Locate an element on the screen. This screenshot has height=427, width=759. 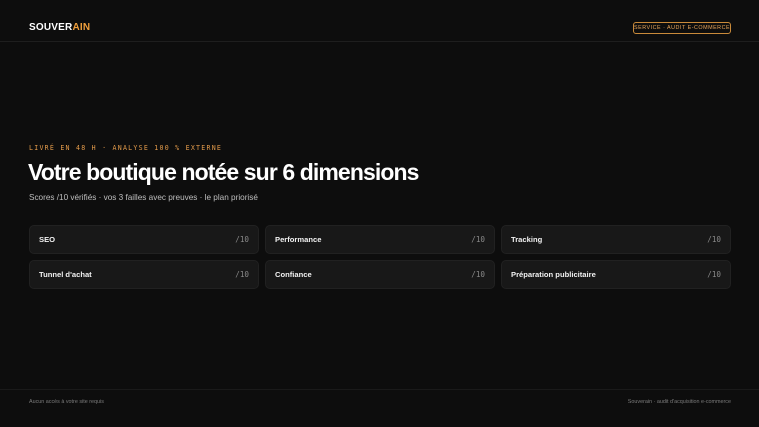
logo-text-accent: AIN is located at coordinates (81, 27).